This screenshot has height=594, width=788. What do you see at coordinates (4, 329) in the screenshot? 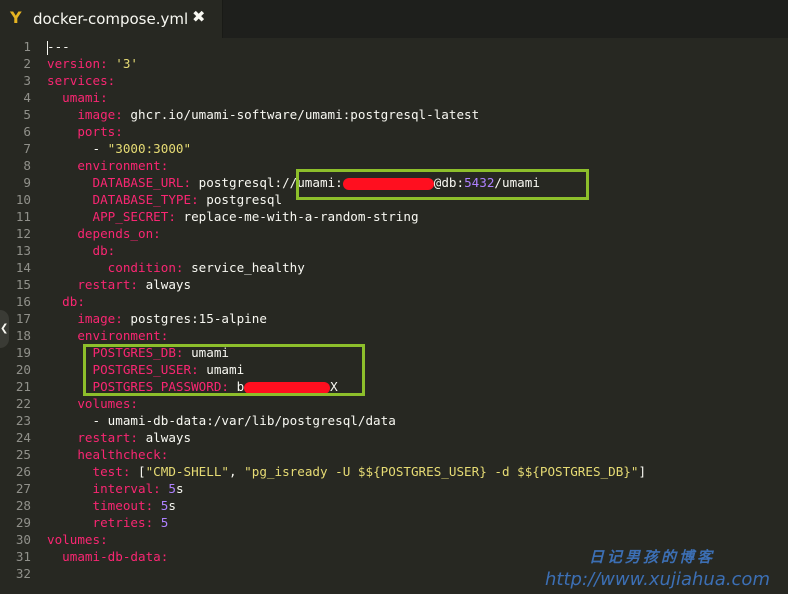
I see `chevron-left-icon: ❮` at bounding box center [4, 329].